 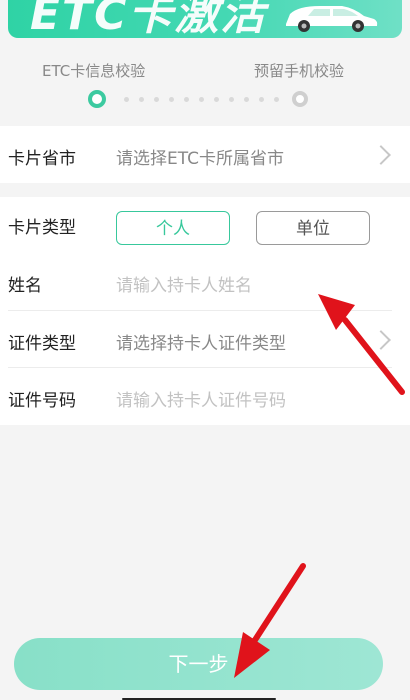 What do you see at coordinates (42, 344) in the screenshot?
I see `id-type-label: 证件类型` at bounding box center [42, 344].